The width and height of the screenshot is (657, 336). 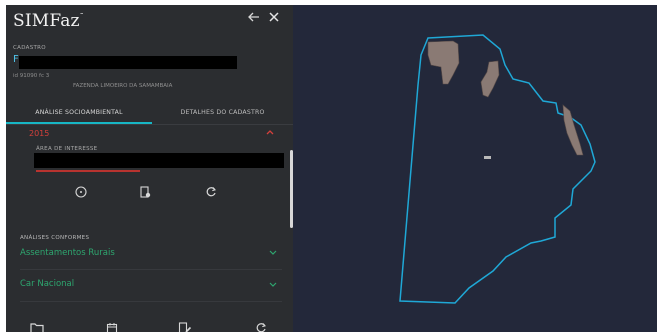 What do you see at coordinates (254, 17) in the screenshot?
I see `arrow-left-icon` at bounding box center [254, 17].